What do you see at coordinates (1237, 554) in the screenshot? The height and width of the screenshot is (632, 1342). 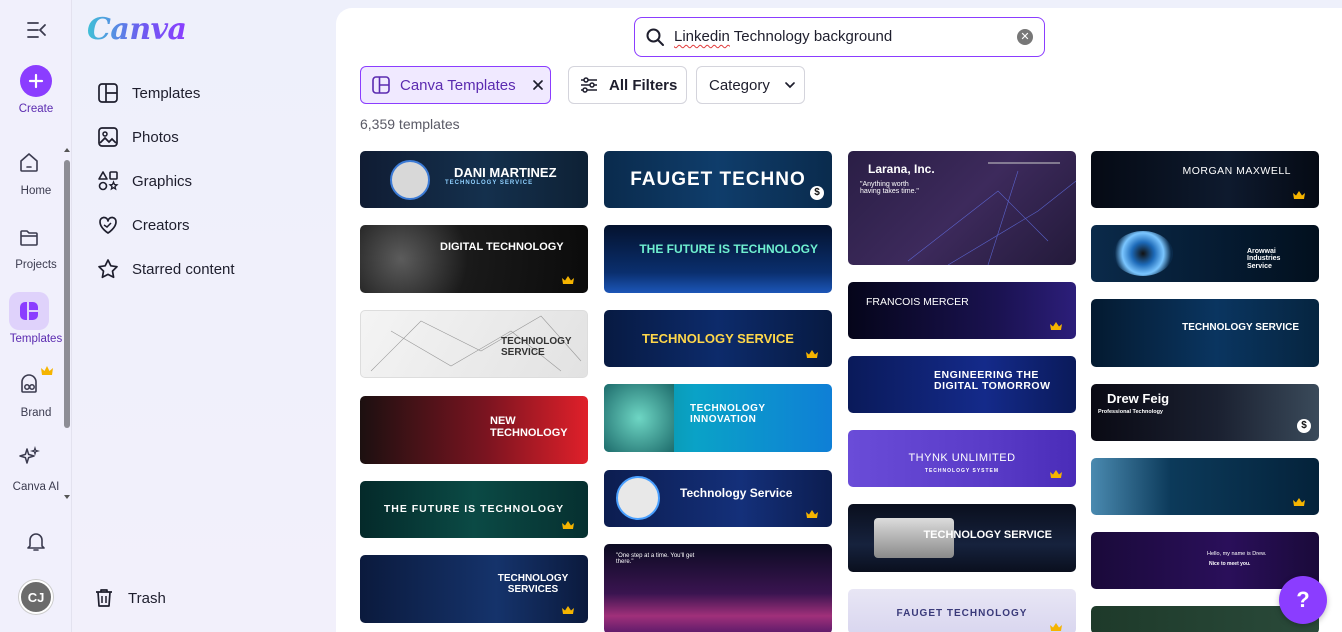 I see `card-title: Hello, my name is Drew.` at bounding box center [1237, 554].